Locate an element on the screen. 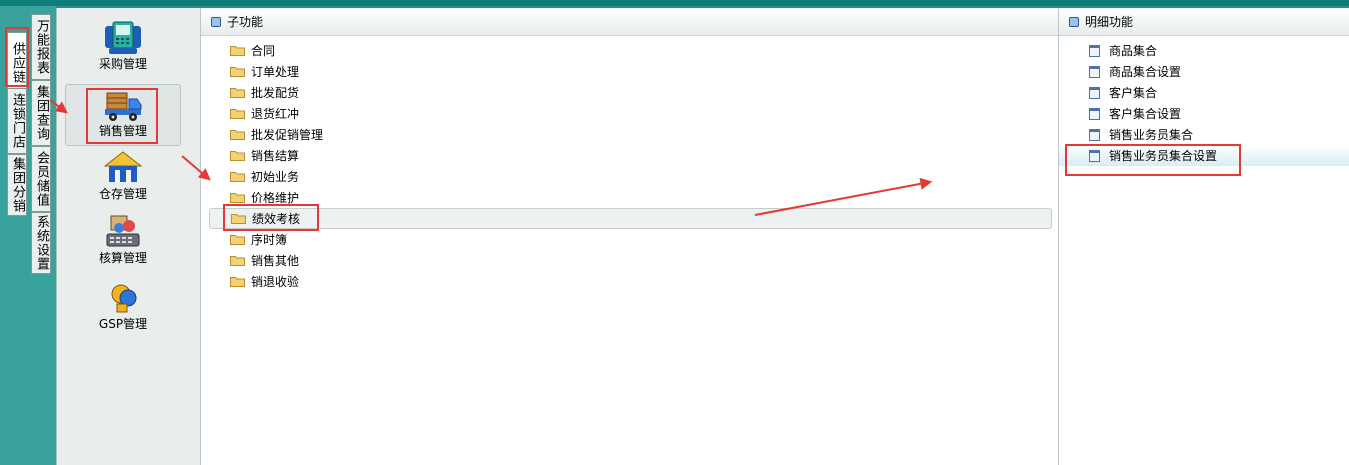  sub-function-label: 序时簿 is located at coordinates (269, 240).